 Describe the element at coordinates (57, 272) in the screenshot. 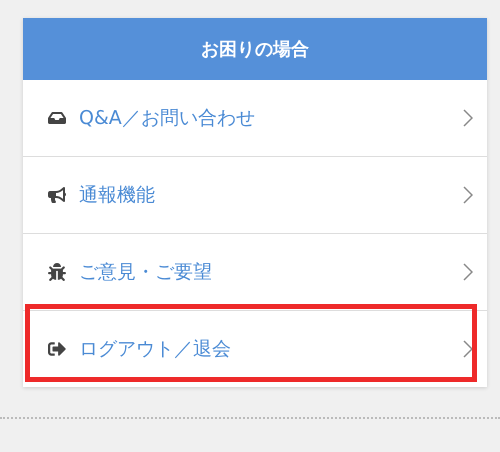

I see `bug-icon` at that location.